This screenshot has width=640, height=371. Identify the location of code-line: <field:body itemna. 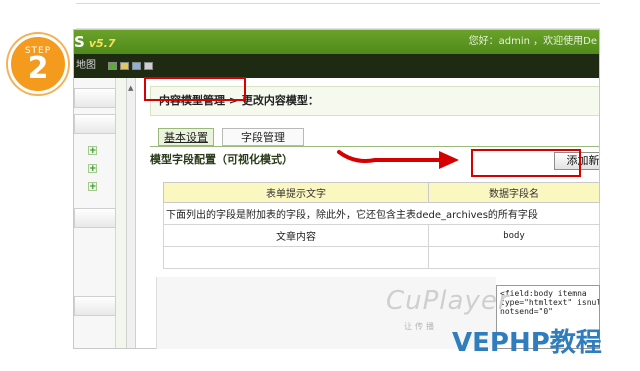
(543, 293).